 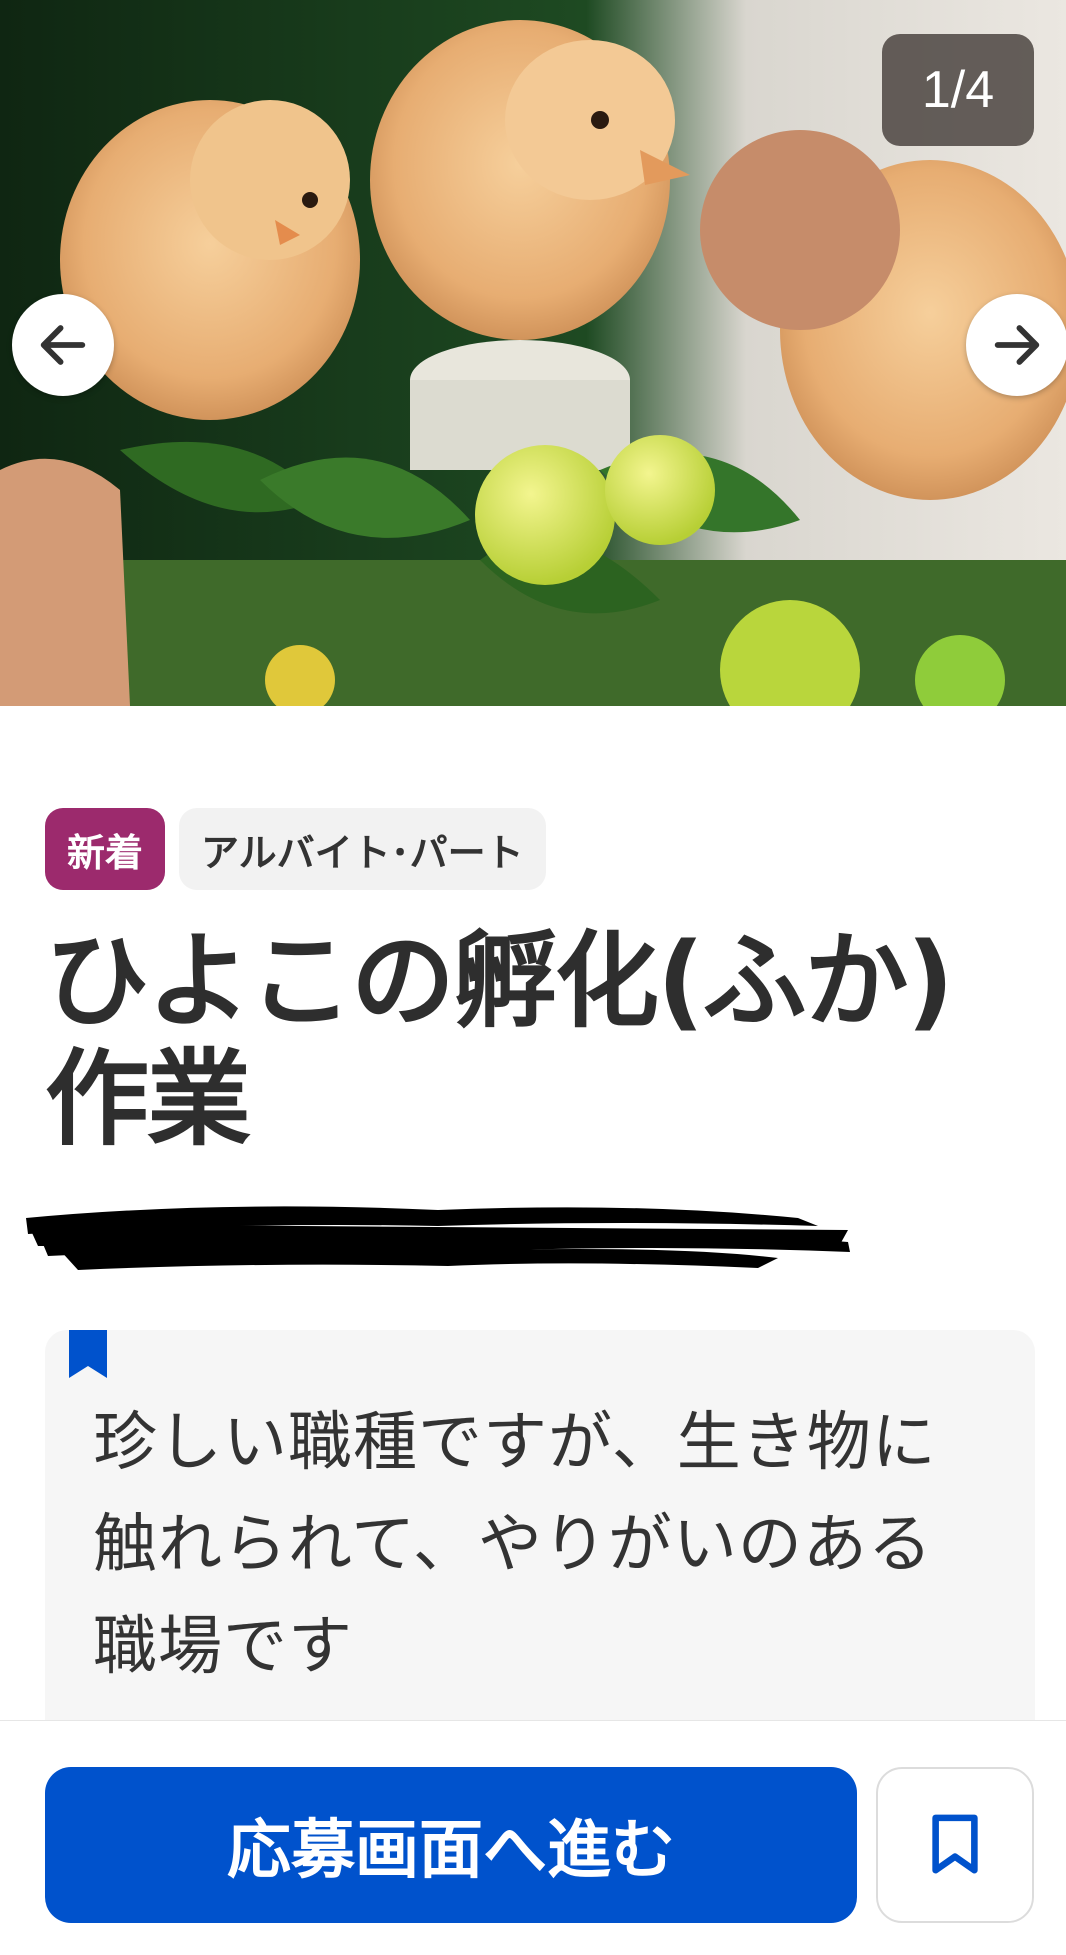 I want to click on redacted-company-name, so click(x=438, y=1238).